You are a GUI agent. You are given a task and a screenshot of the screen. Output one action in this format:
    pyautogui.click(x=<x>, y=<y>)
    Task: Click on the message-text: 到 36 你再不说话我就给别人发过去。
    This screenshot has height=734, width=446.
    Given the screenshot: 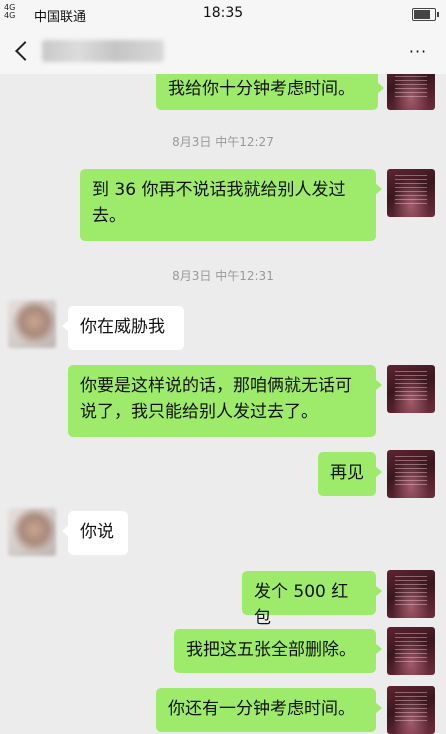 What is the action you would take?
    pyautogui.click(x=219, y=203)
    